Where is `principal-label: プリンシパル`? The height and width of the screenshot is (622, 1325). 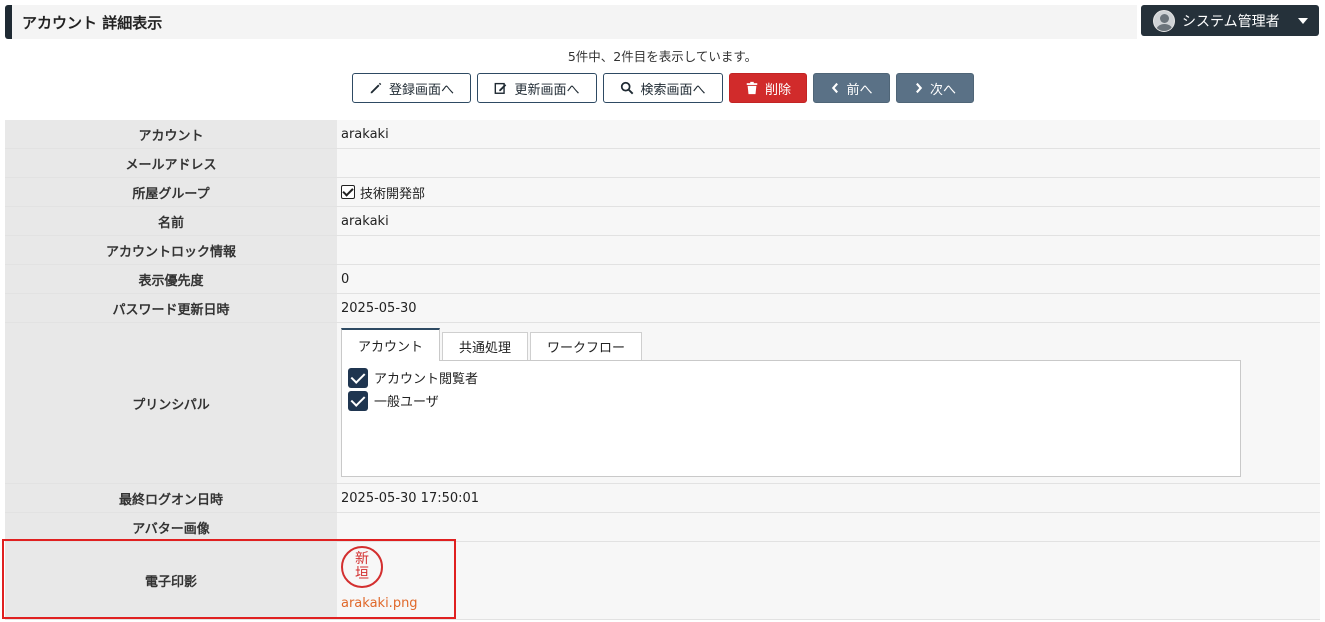
principal-label: プリンシパル is located at coordinates (171, 403).